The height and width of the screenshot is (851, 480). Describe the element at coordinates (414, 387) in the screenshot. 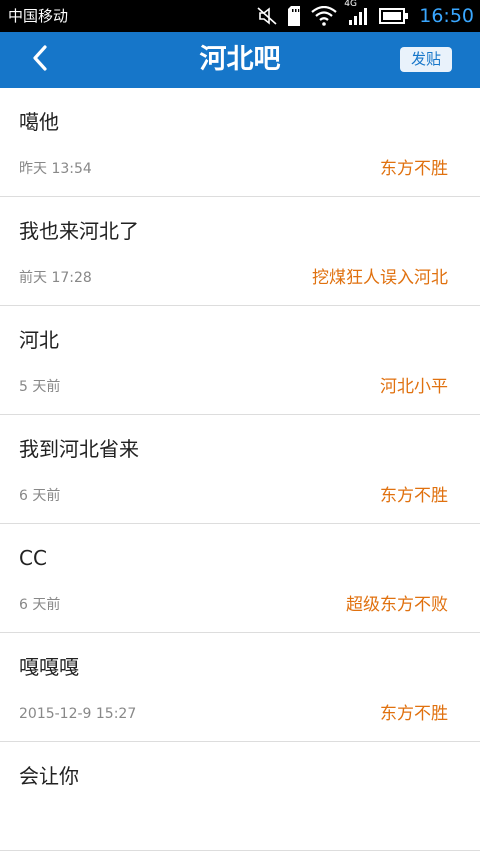

I see `post-author: 河北小平` at that location.